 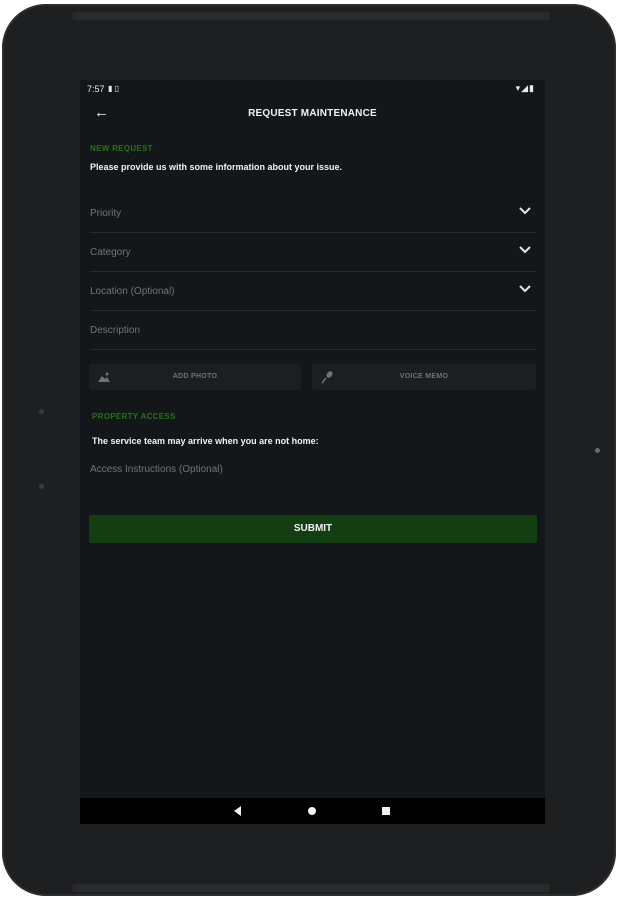 What do you see at coordinates (312, 89) in the screenshot?
I see `status-bar: 7:57 ▮ ▯ ▾◢▮` at bounding box center [312, 89].